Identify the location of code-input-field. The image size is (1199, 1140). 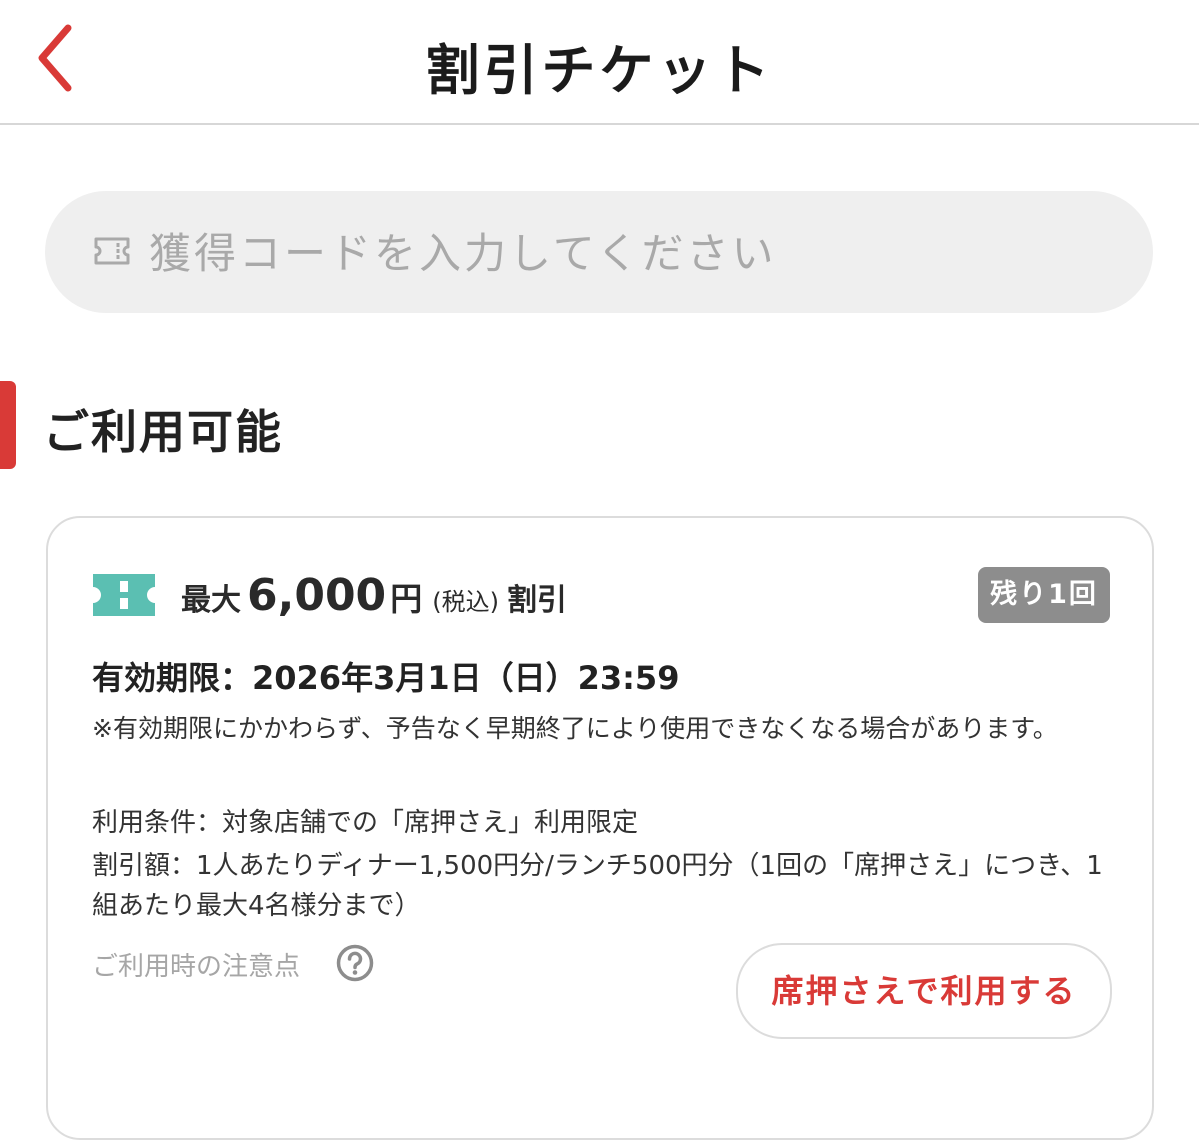
(599, 252).